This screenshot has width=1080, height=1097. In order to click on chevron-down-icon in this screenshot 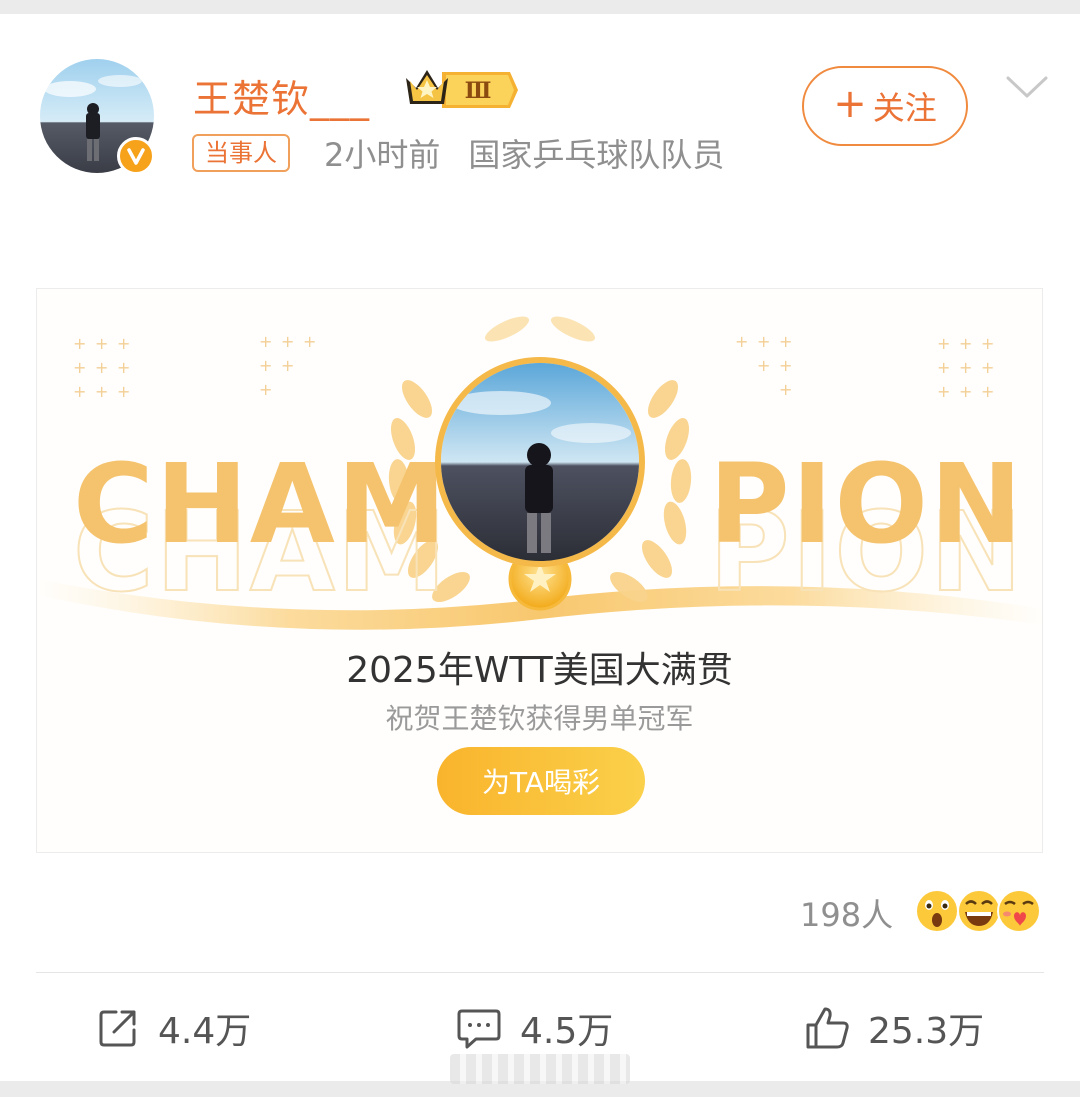, I will do `click(1027, 87)`.